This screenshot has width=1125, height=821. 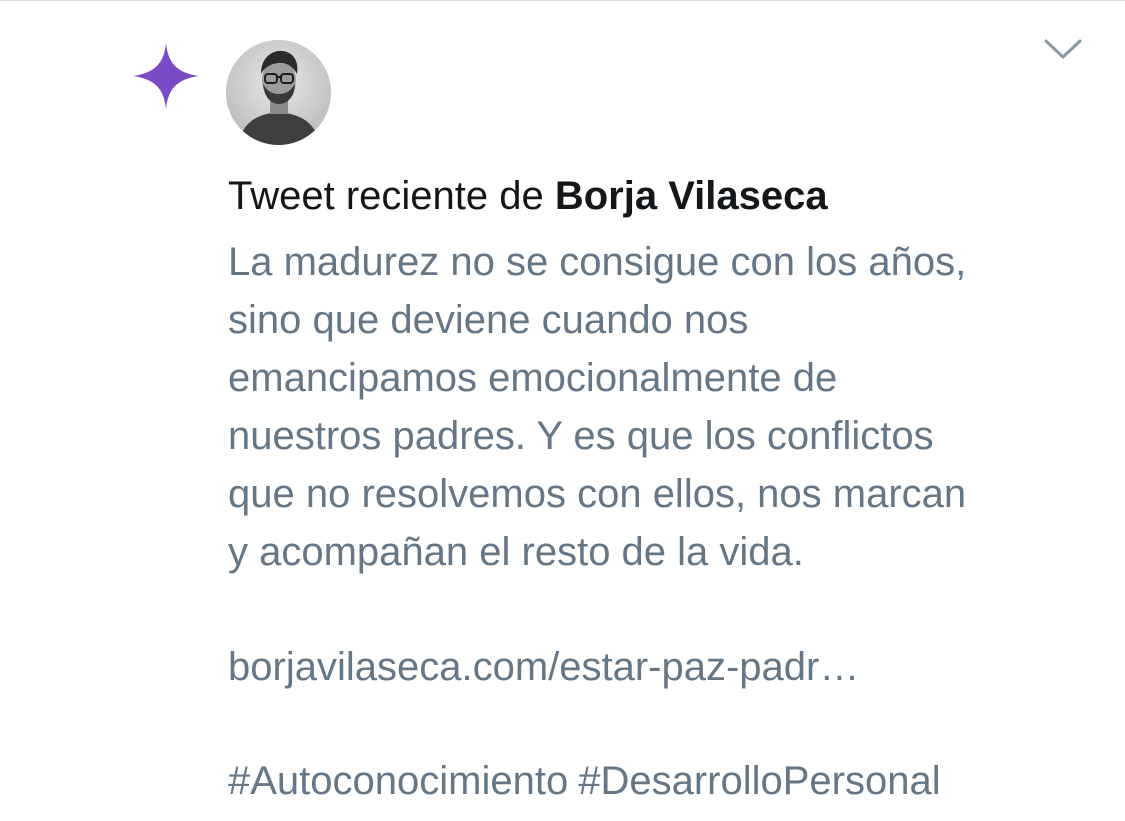 What do you see at coordinates (516, 552) in the screenshot?
I see `tweet-text-line: y acompañan el resto de la vida.` at bounding box center [516, 552].